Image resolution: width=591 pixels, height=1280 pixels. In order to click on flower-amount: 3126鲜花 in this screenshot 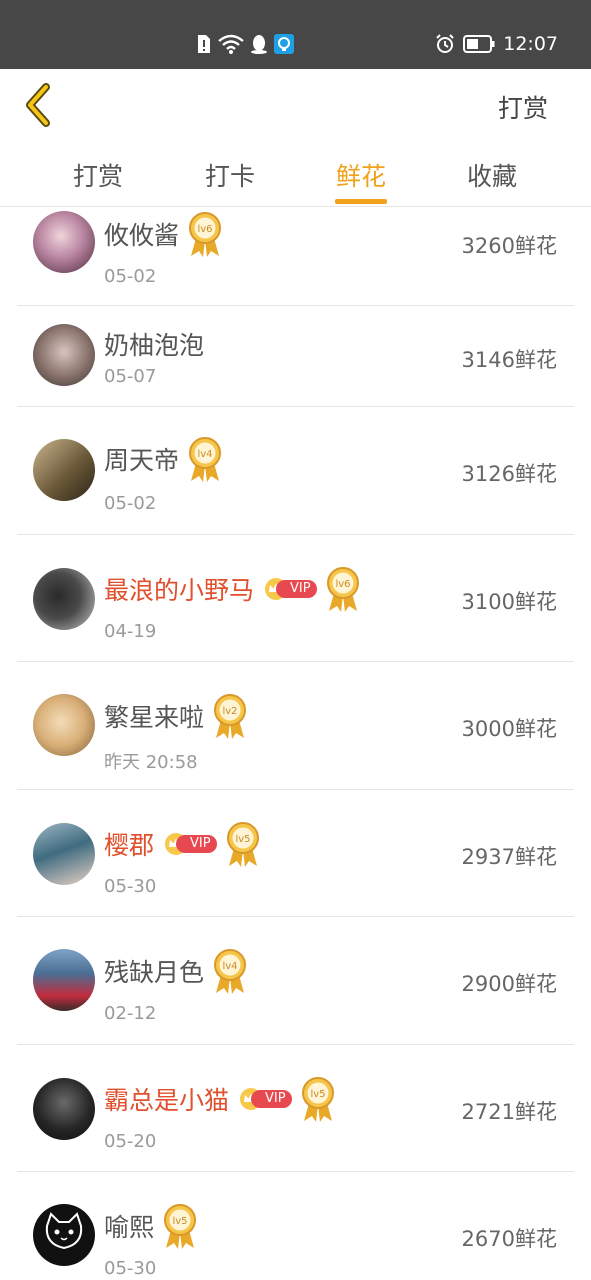, I will do `click(509, 474)`.